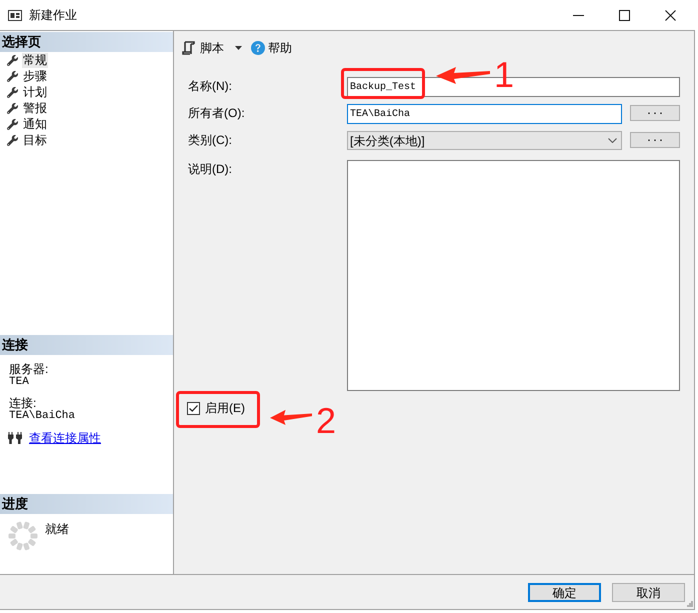 The width and height of the screenshot is (698, 613). What do you see at coordinates (238, 48) in the screenshot?
I see `caret-icon` at bounding box center [238, 48].